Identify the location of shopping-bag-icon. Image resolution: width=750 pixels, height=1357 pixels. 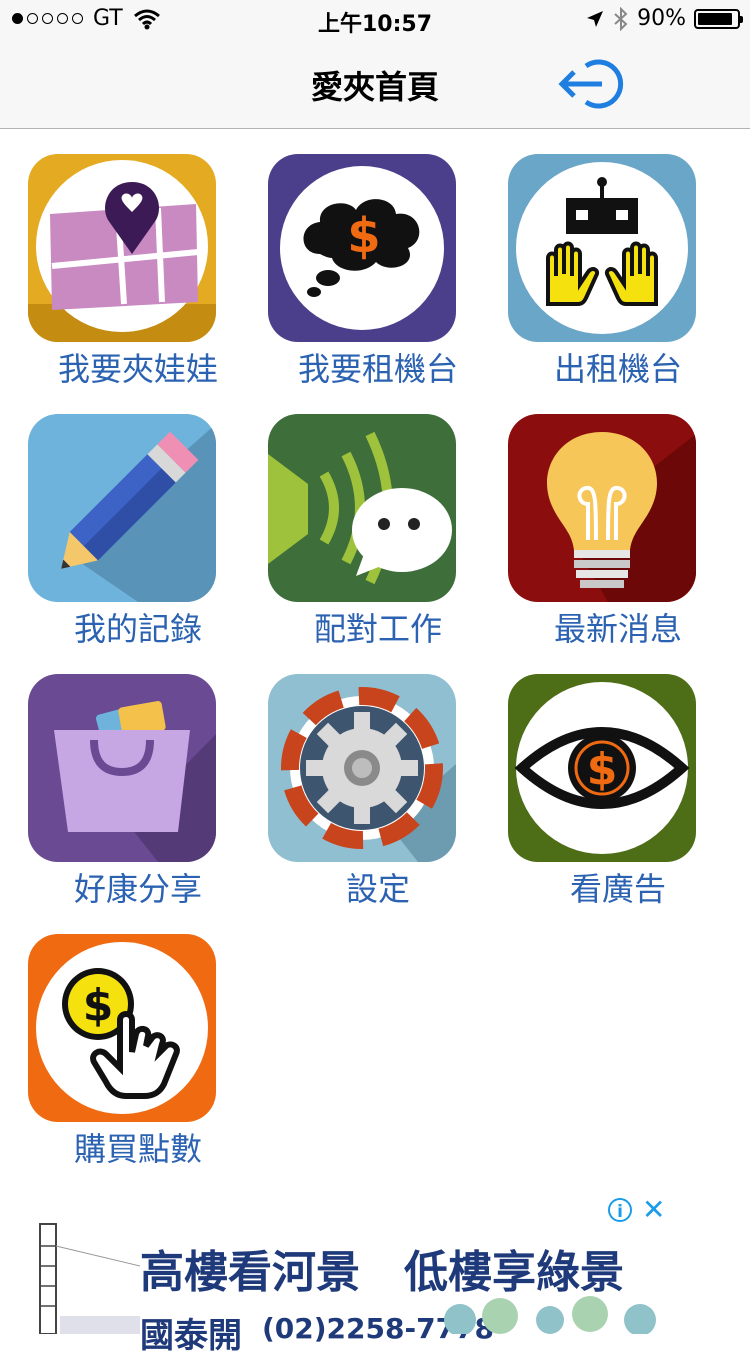
(122, 768).